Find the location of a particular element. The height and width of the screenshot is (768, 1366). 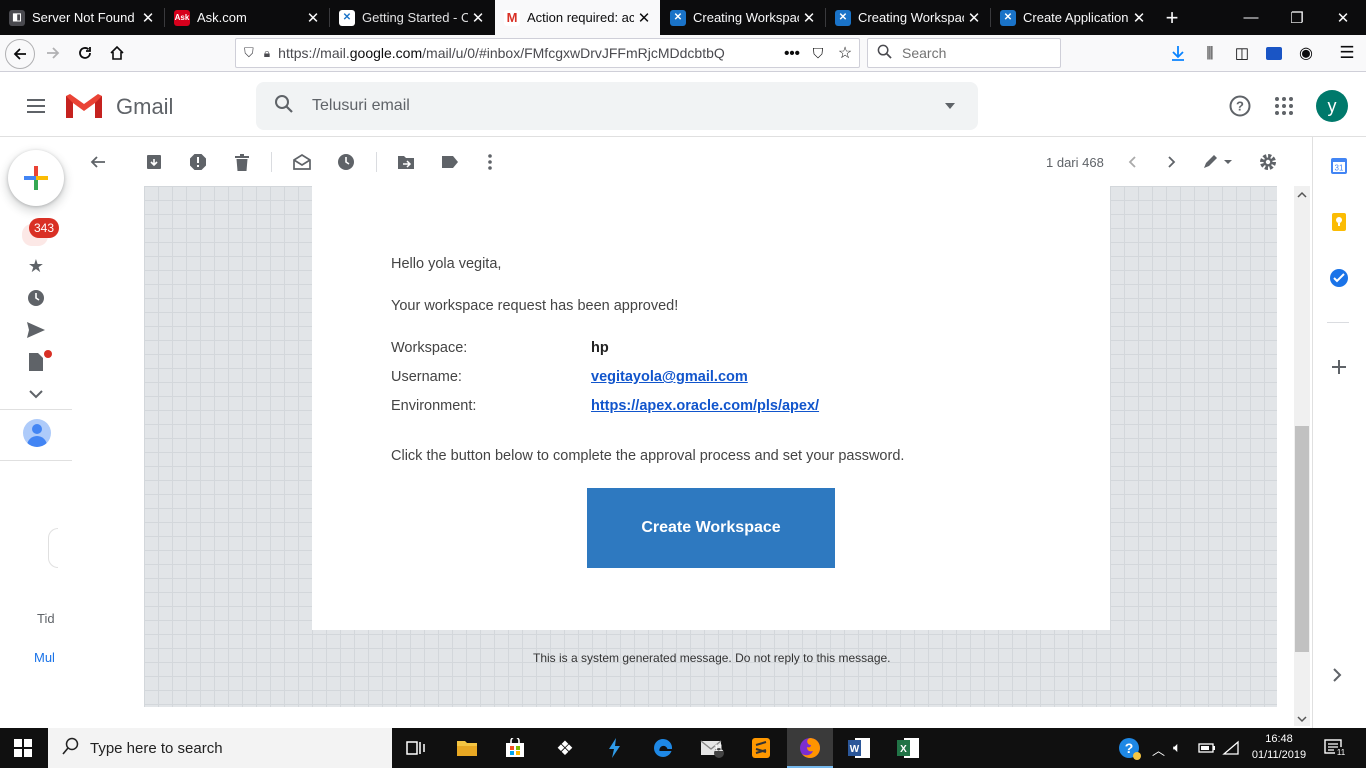

username-email-link: vegitayola@gmail.com is located at coordinates (669, 377).